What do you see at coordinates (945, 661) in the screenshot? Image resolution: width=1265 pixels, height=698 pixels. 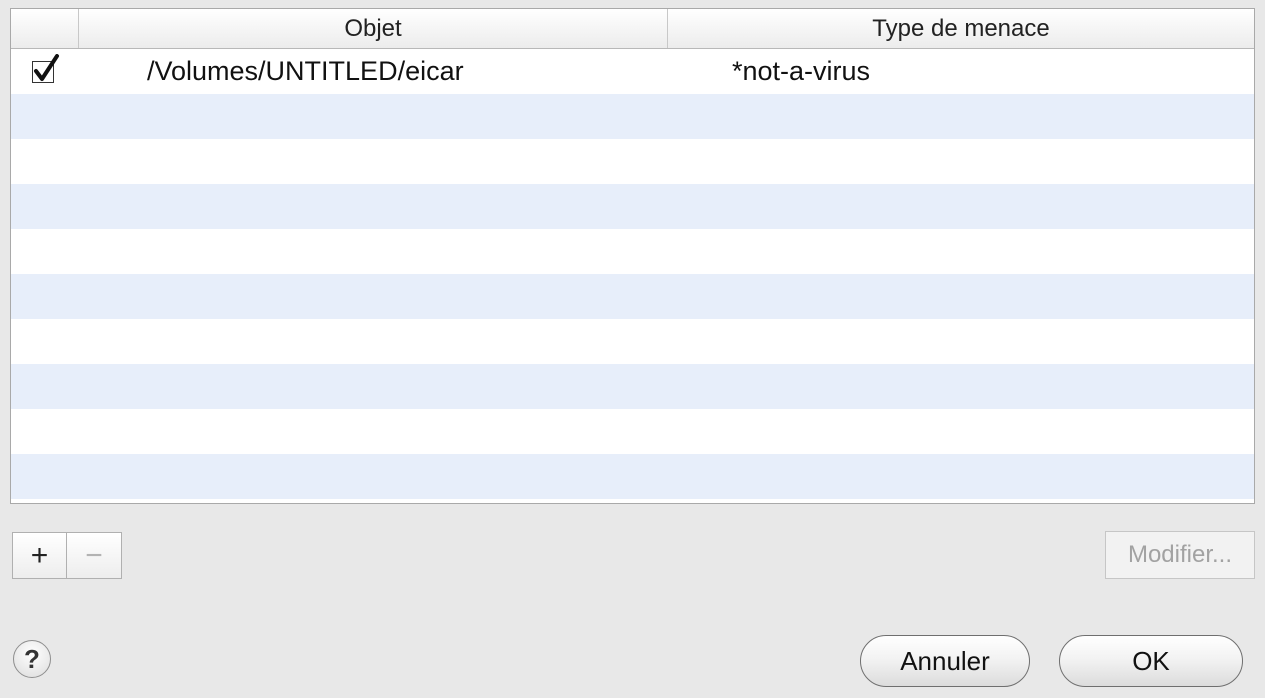 I see `cancel-button: Annuler` at bounding box center [945, 661].